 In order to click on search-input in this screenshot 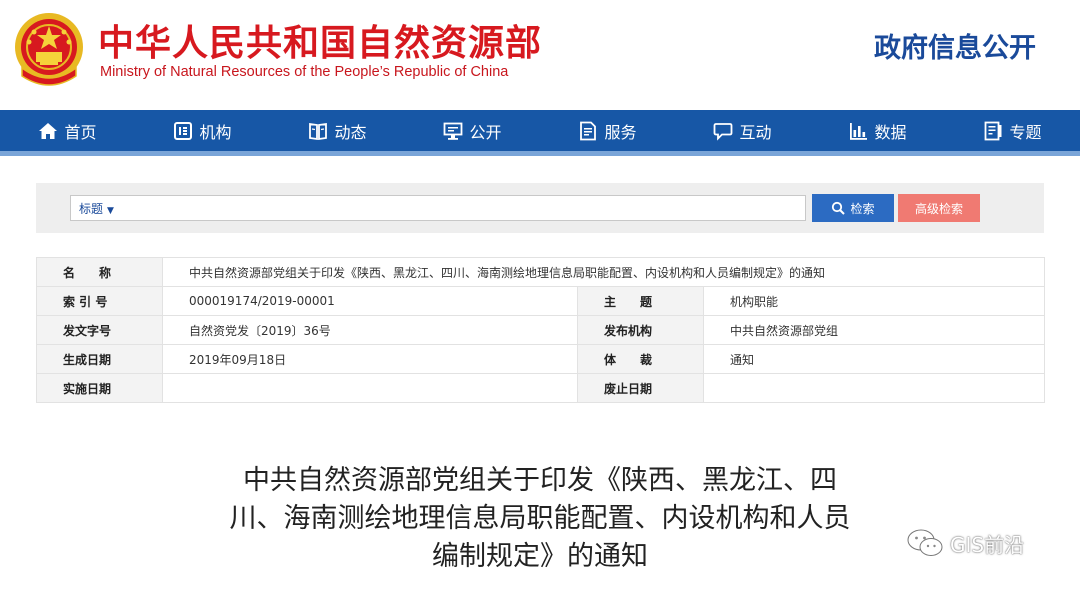, I will do `click(461, 208)`.